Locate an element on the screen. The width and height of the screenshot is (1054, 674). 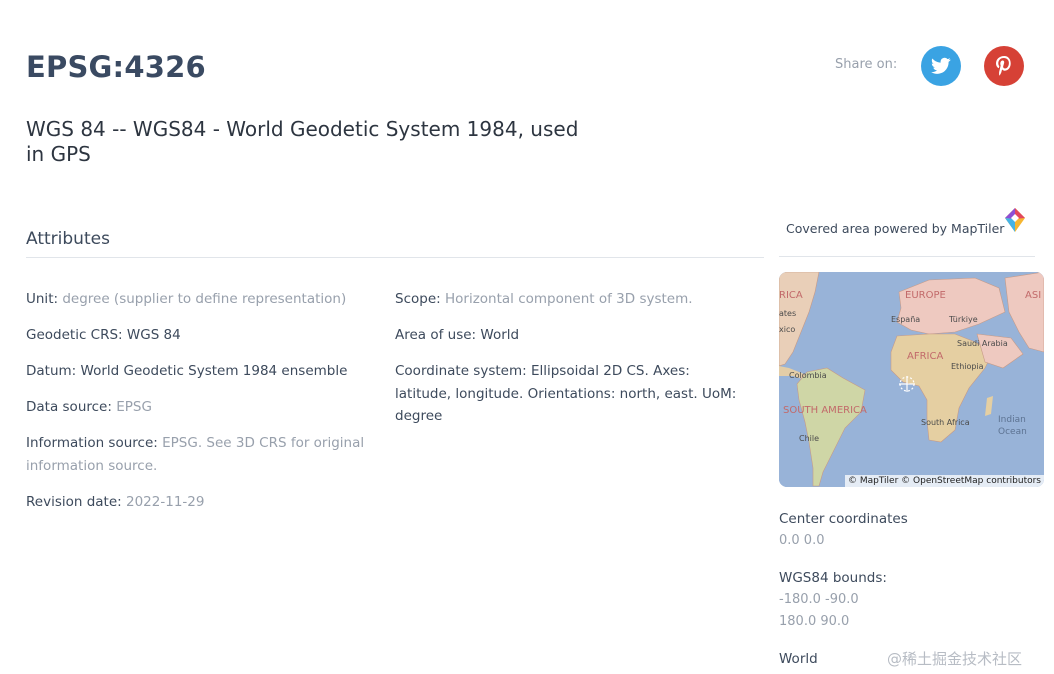
wgs84-bounds-max: 180.0 90.0 is located at coordinates (814, 621).